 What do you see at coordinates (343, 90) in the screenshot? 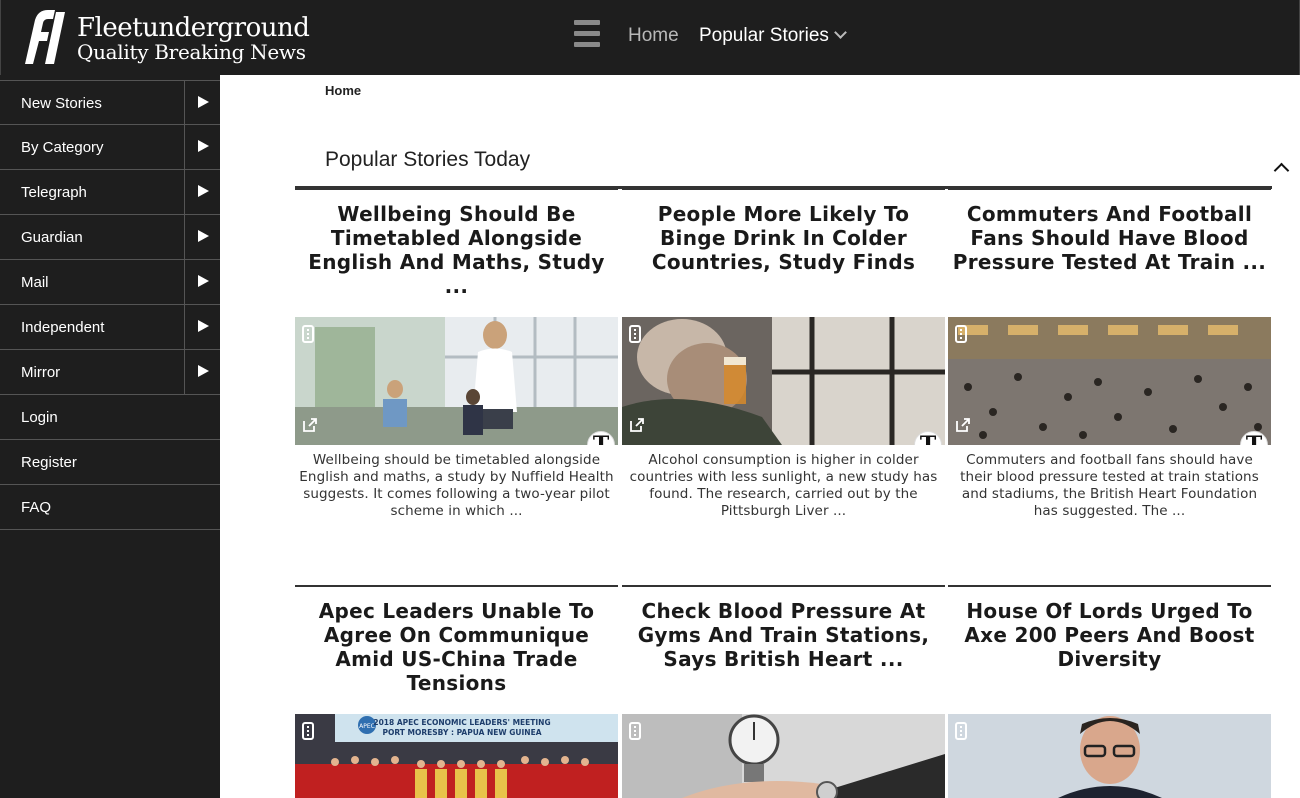
I see `breadcrumb: Home` at bounding box center [343, 90].